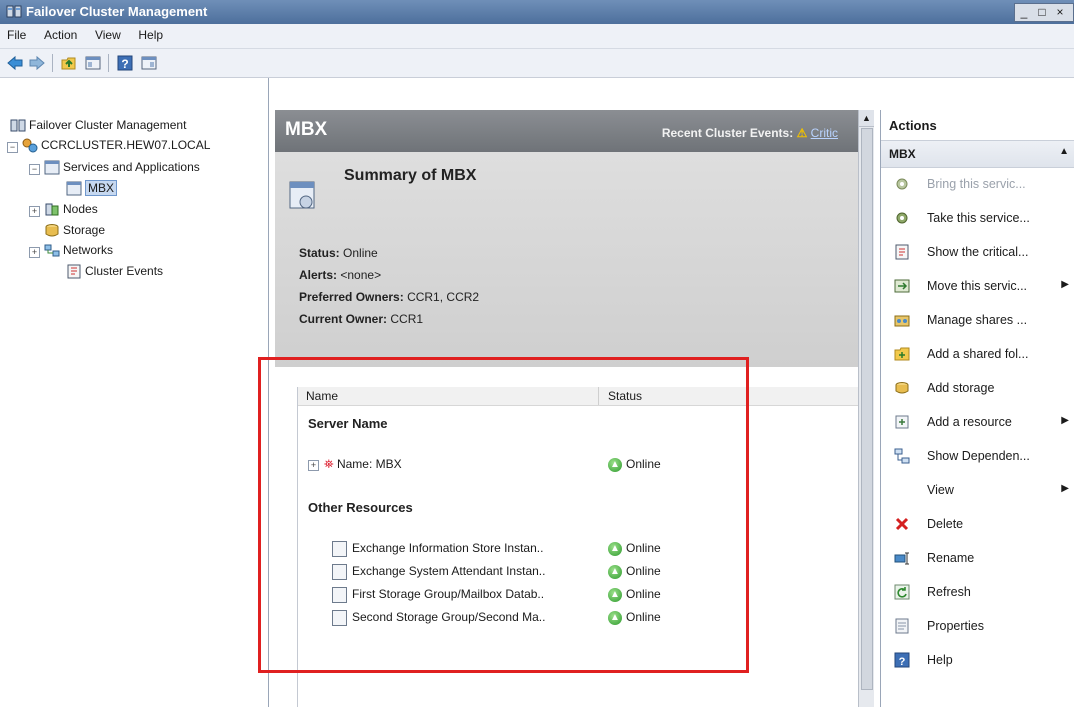 Image resolution: width=1074 pixels, height=707 pixels. I want to click on dependency-icon, so click(902, 456).